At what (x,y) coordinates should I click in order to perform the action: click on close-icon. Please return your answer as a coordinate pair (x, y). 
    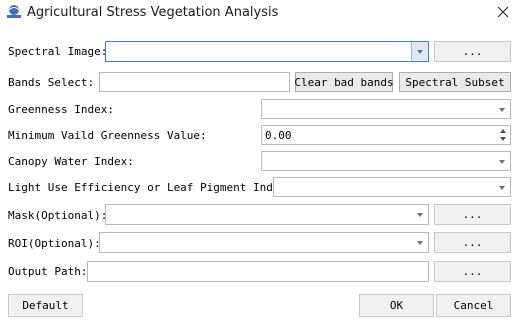
    Looking at the image, I should click on (503, 12).